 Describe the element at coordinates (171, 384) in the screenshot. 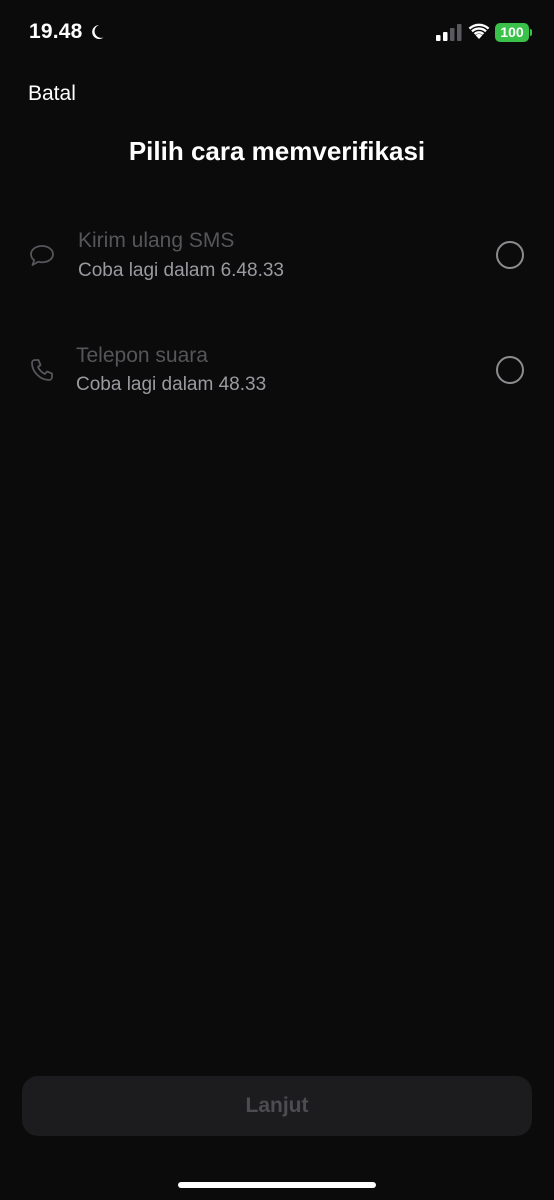

I see `option-subtitle: Coba lagi dalam 48.33` at that location.